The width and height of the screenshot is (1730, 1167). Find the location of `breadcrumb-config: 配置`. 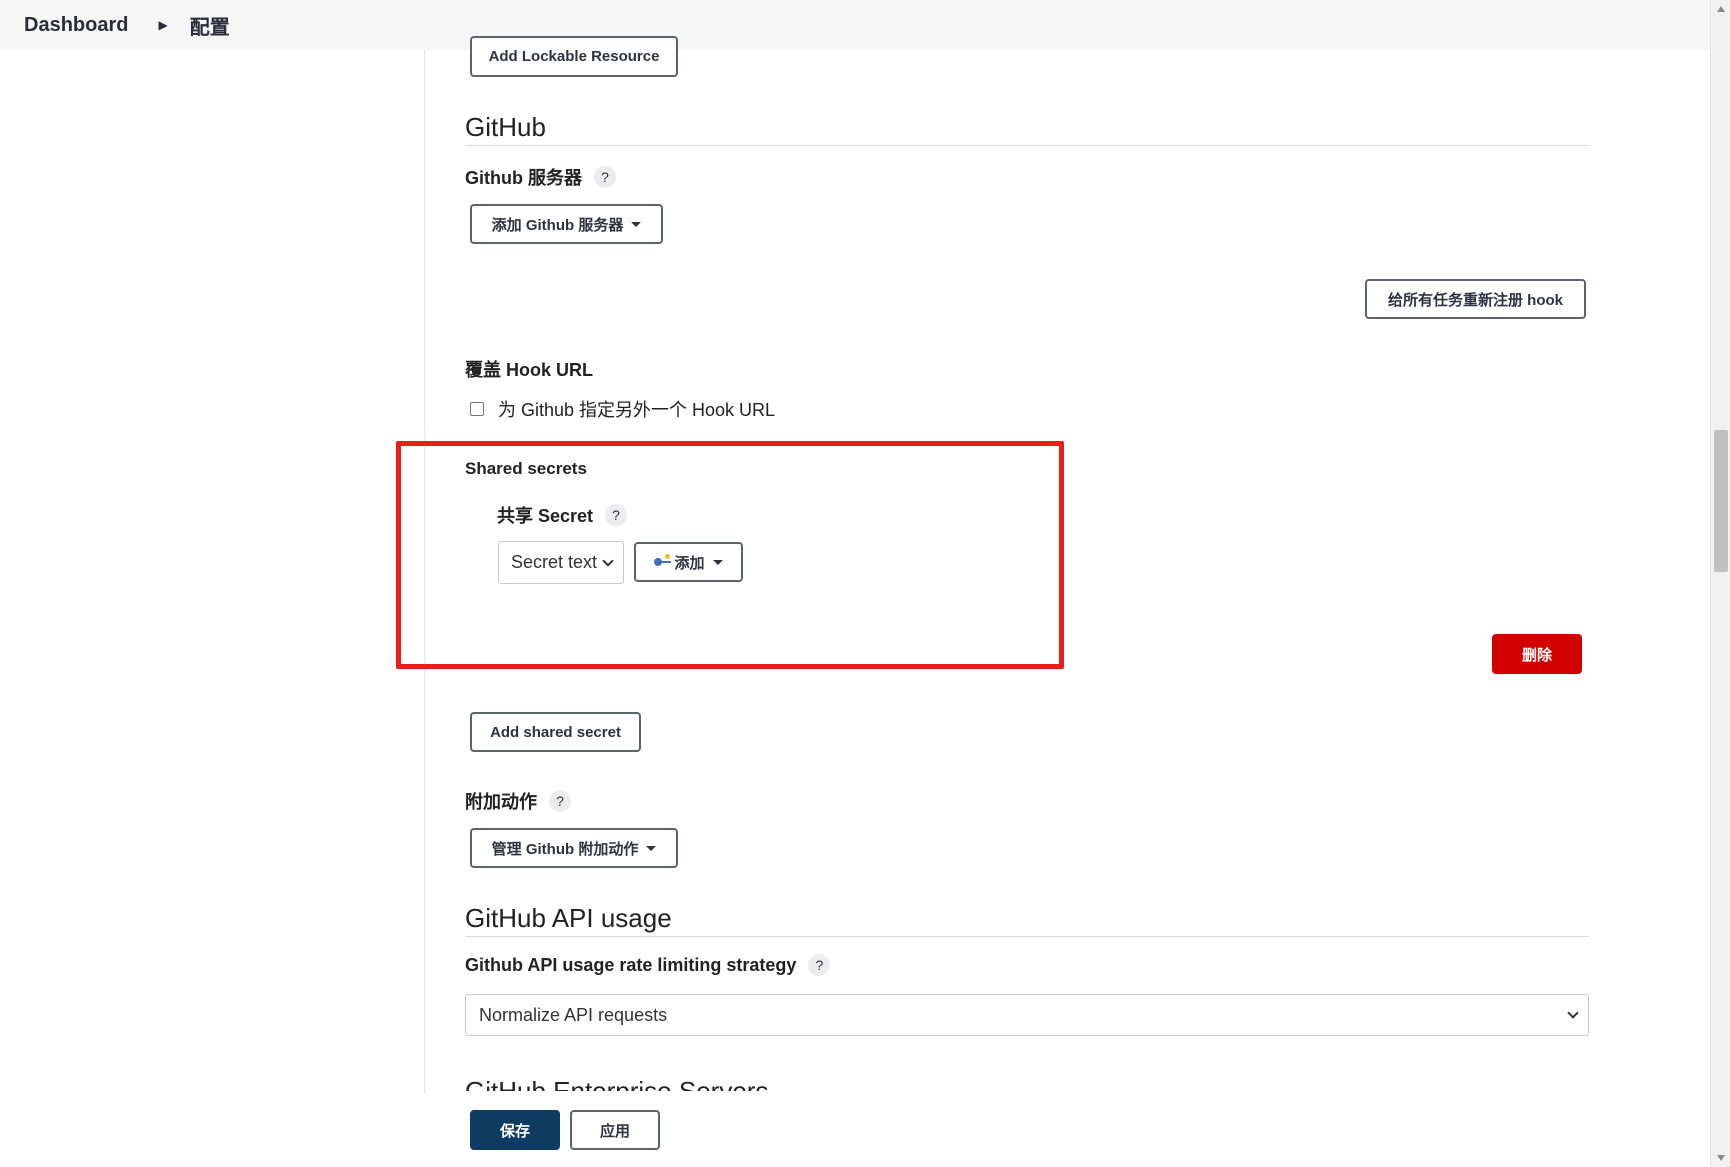

breadcrumb-config: 配置 is located at coordinates (210, 25).